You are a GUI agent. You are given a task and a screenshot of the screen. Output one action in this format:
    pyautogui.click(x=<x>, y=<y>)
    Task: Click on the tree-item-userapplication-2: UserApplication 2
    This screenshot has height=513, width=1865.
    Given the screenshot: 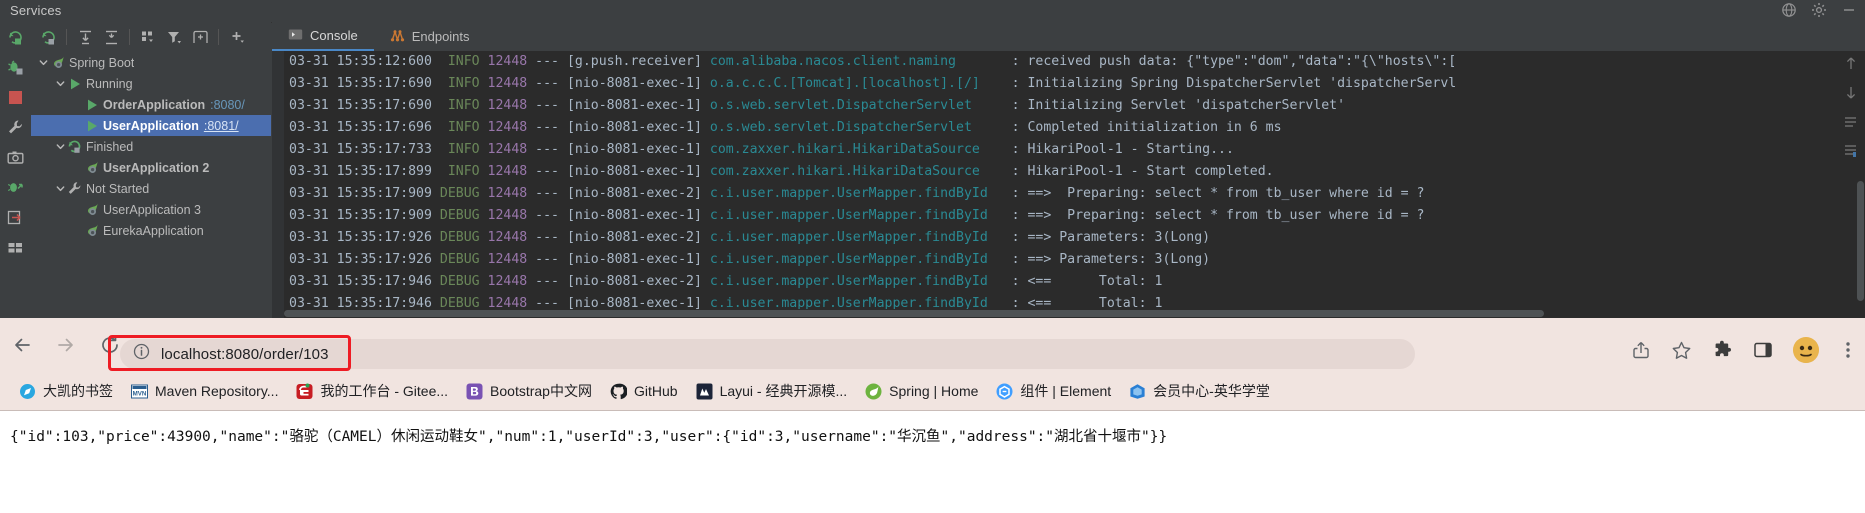 What is the action you would take?
    pyautogui.click(x=151, y=167)
    